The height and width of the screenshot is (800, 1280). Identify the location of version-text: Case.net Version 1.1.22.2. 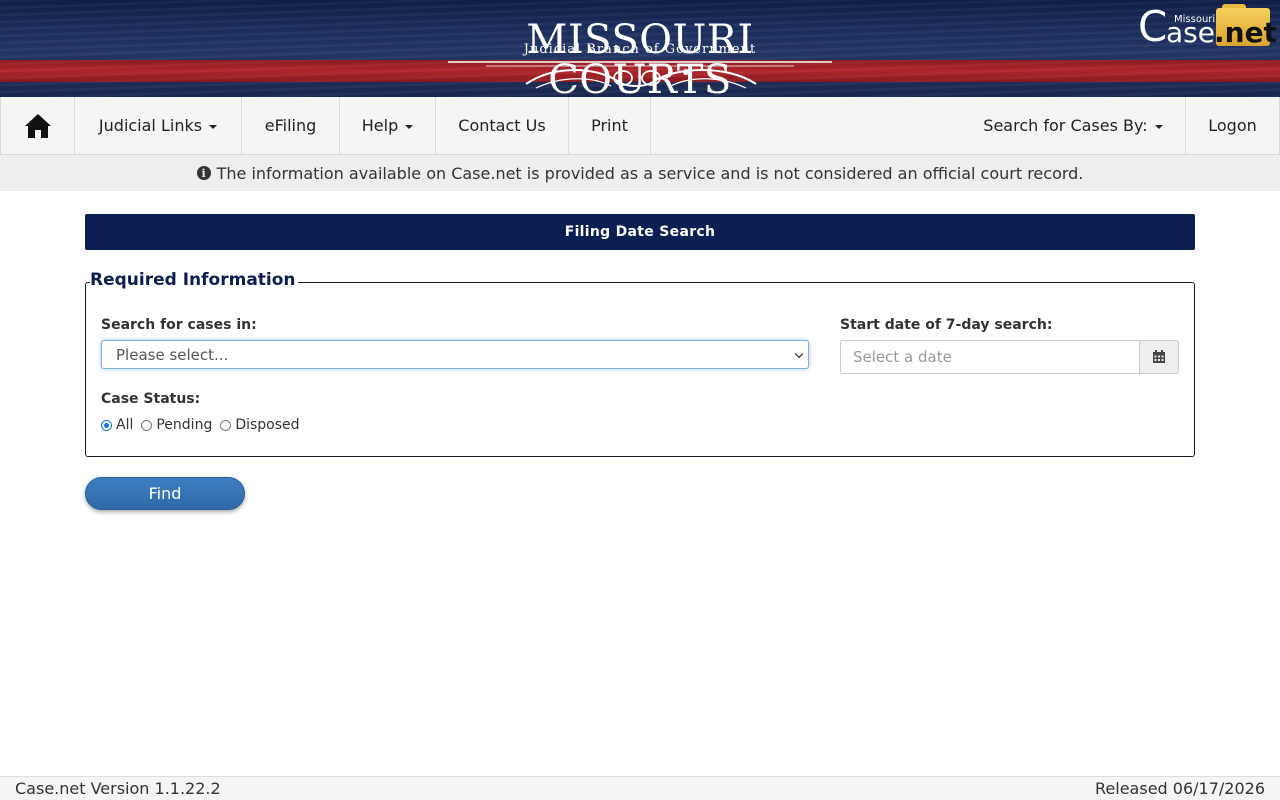
(118, 788).